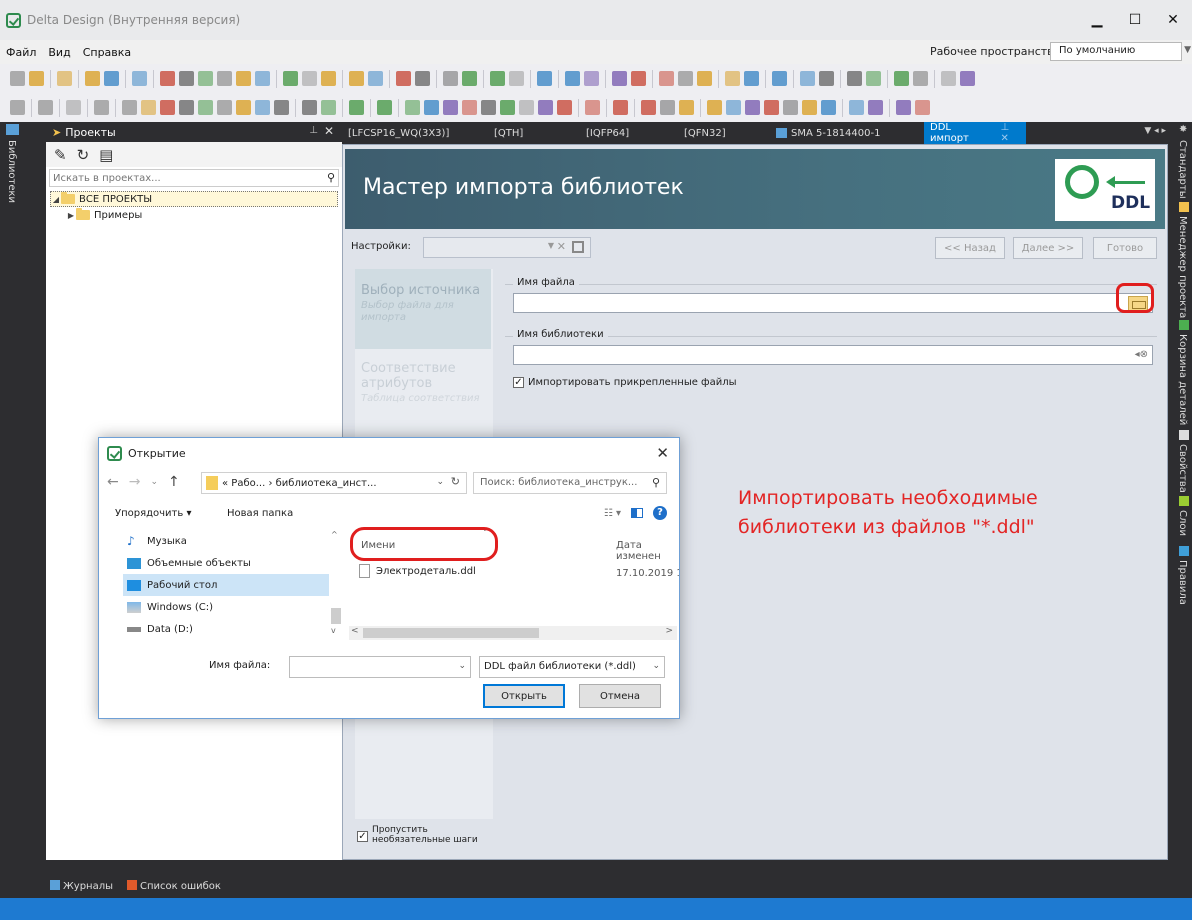 This screenshot has width=1192, height=920. Describe the element at coordinates (226, 607) in the screenshot. I see `nav-item-windows-c: Windows (C:)` at that location.